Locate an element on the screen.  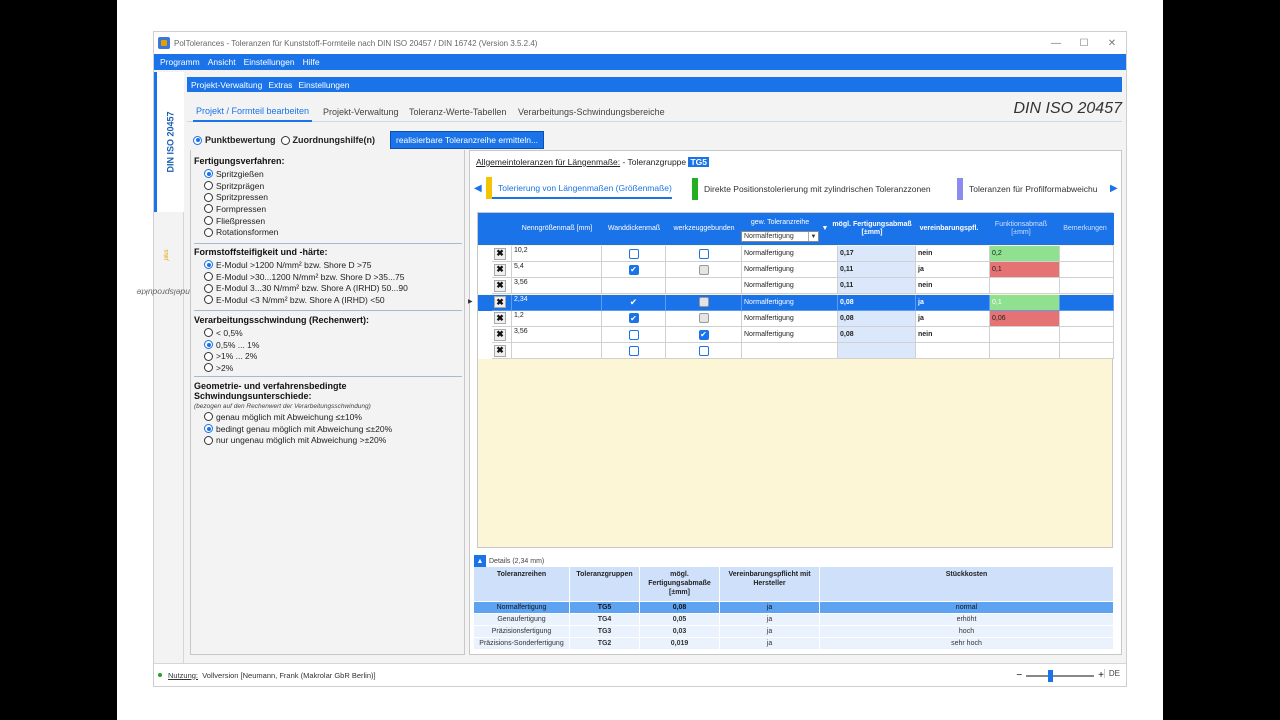
zoom-slider is located at coordinates (1060, 675).